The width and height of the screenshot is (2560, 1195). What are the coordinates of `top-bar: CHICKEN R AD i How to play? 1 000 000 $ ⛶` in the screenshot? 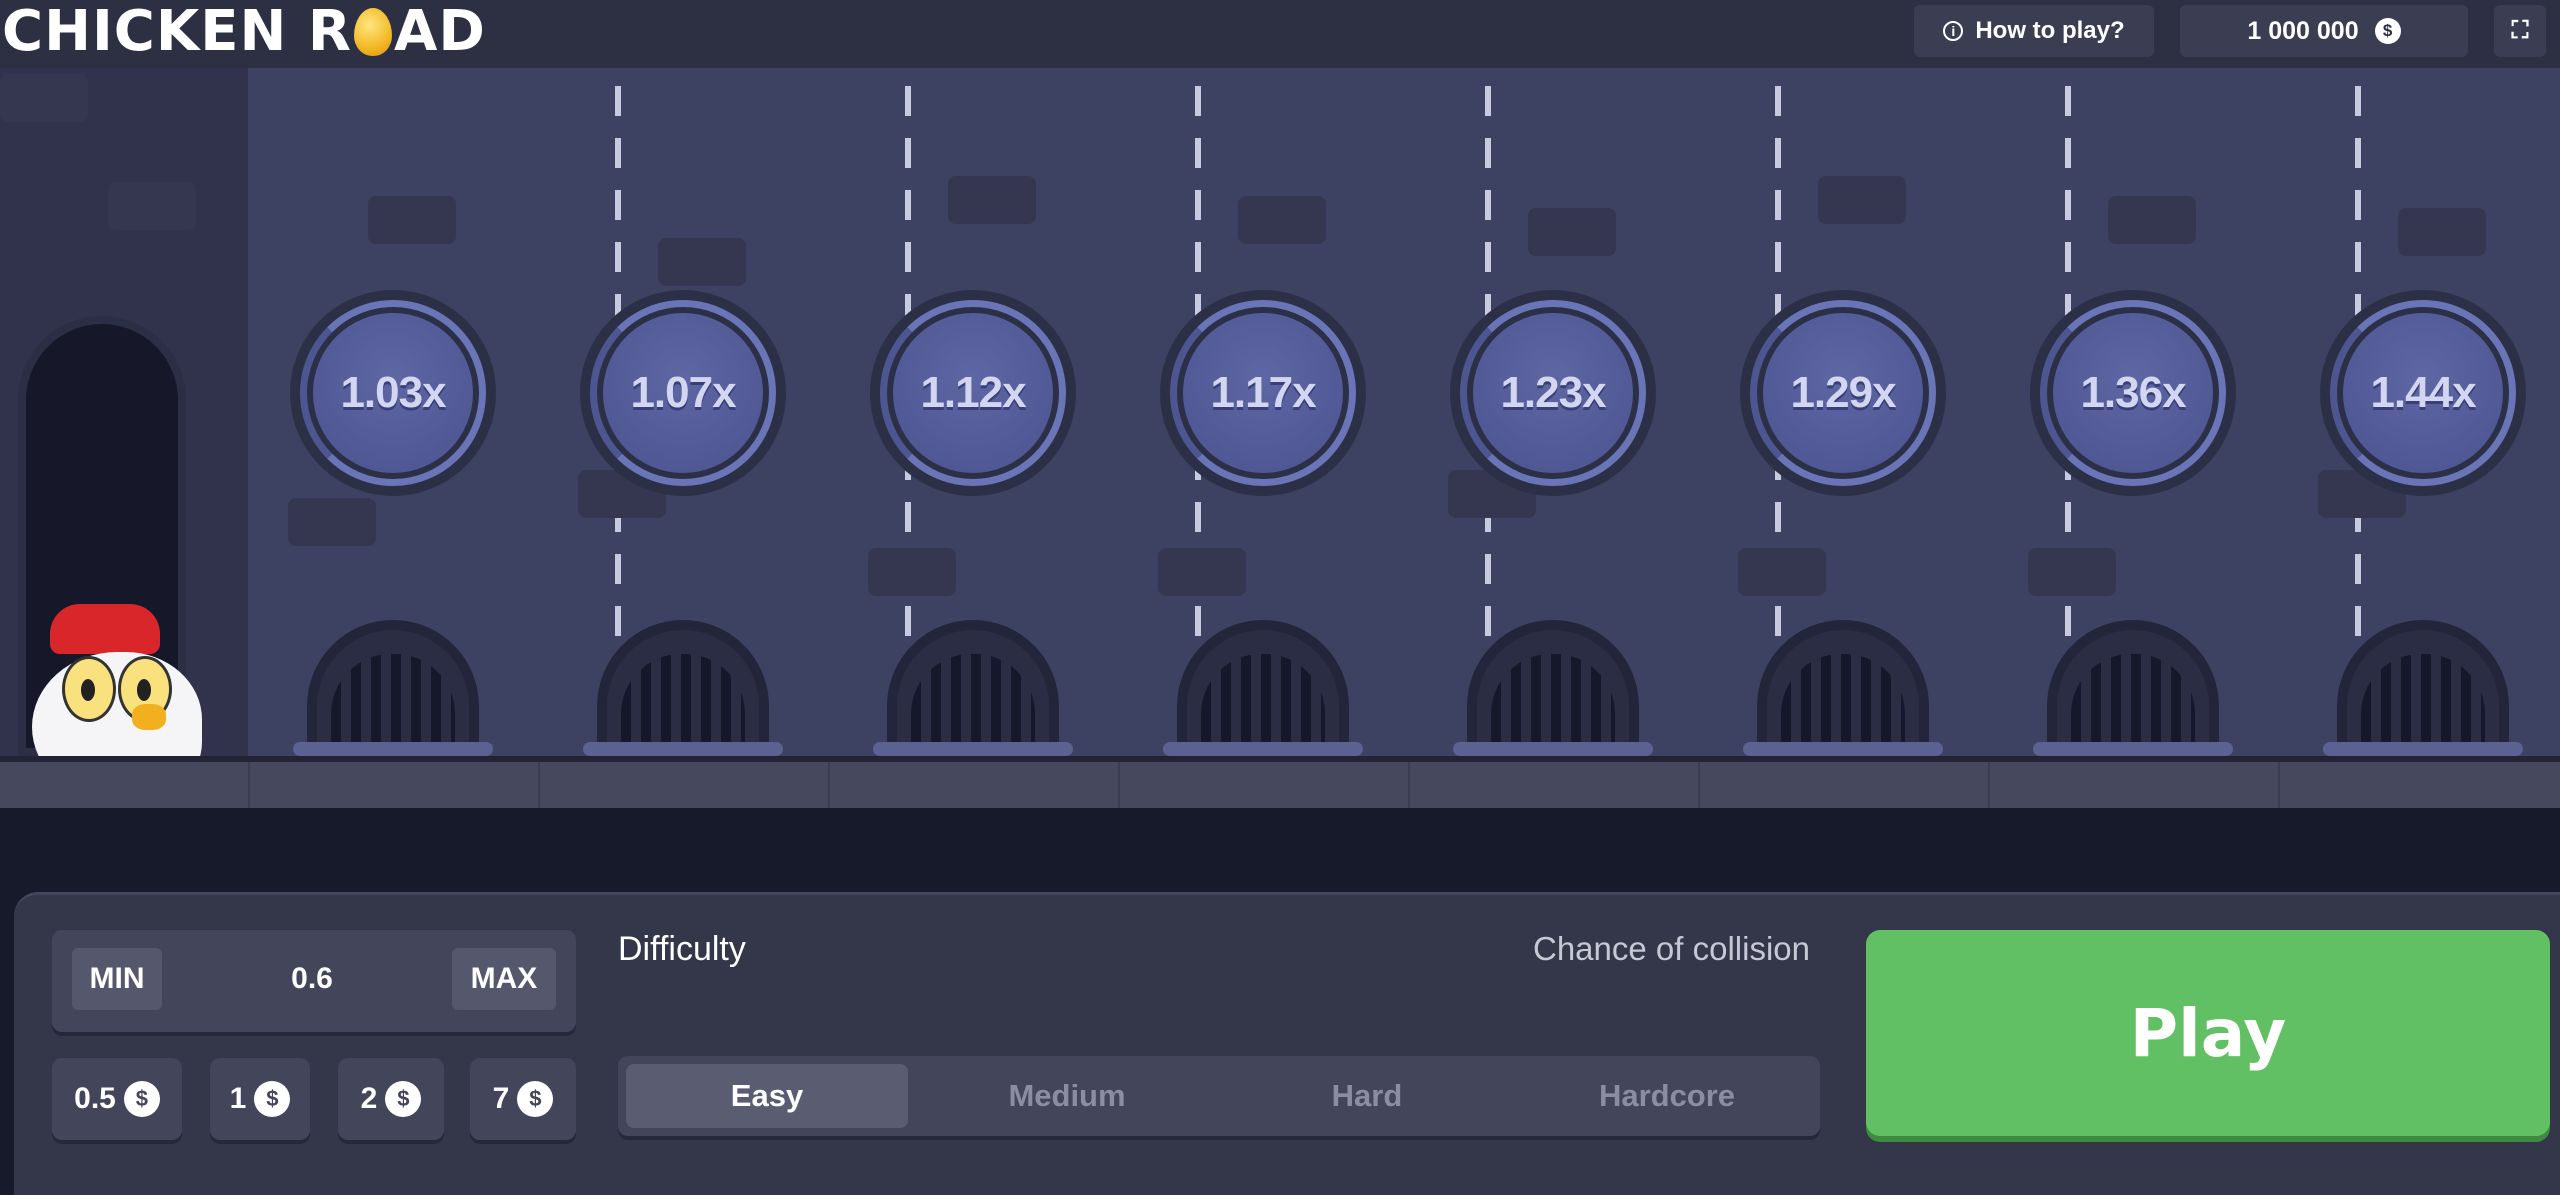 It's located at (1280, 34).